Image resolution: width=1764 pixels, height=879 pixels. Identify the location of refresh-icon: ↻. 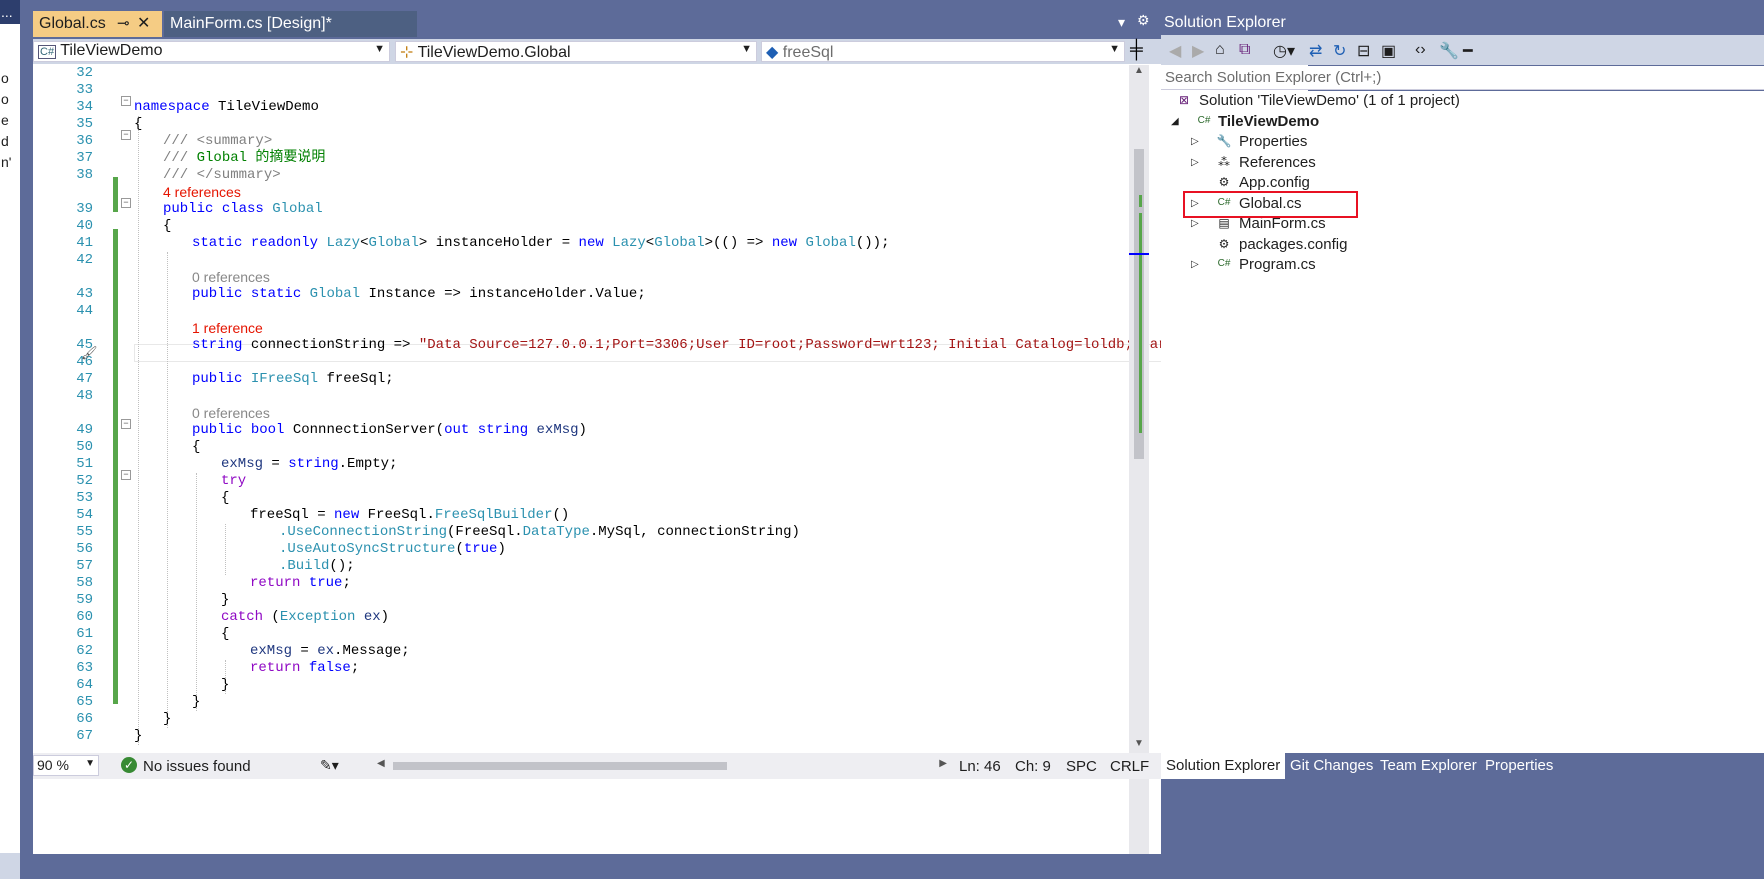
(1339, 51).